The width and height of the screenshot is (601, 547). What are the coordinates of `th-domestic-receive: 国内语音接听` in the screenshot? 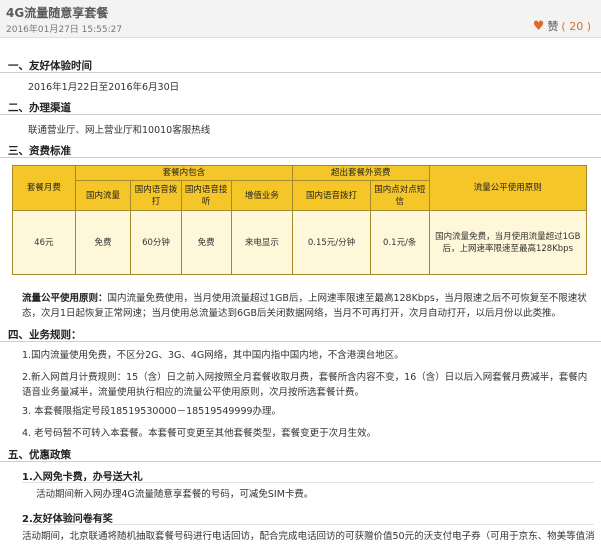 It's located at (206, 195).